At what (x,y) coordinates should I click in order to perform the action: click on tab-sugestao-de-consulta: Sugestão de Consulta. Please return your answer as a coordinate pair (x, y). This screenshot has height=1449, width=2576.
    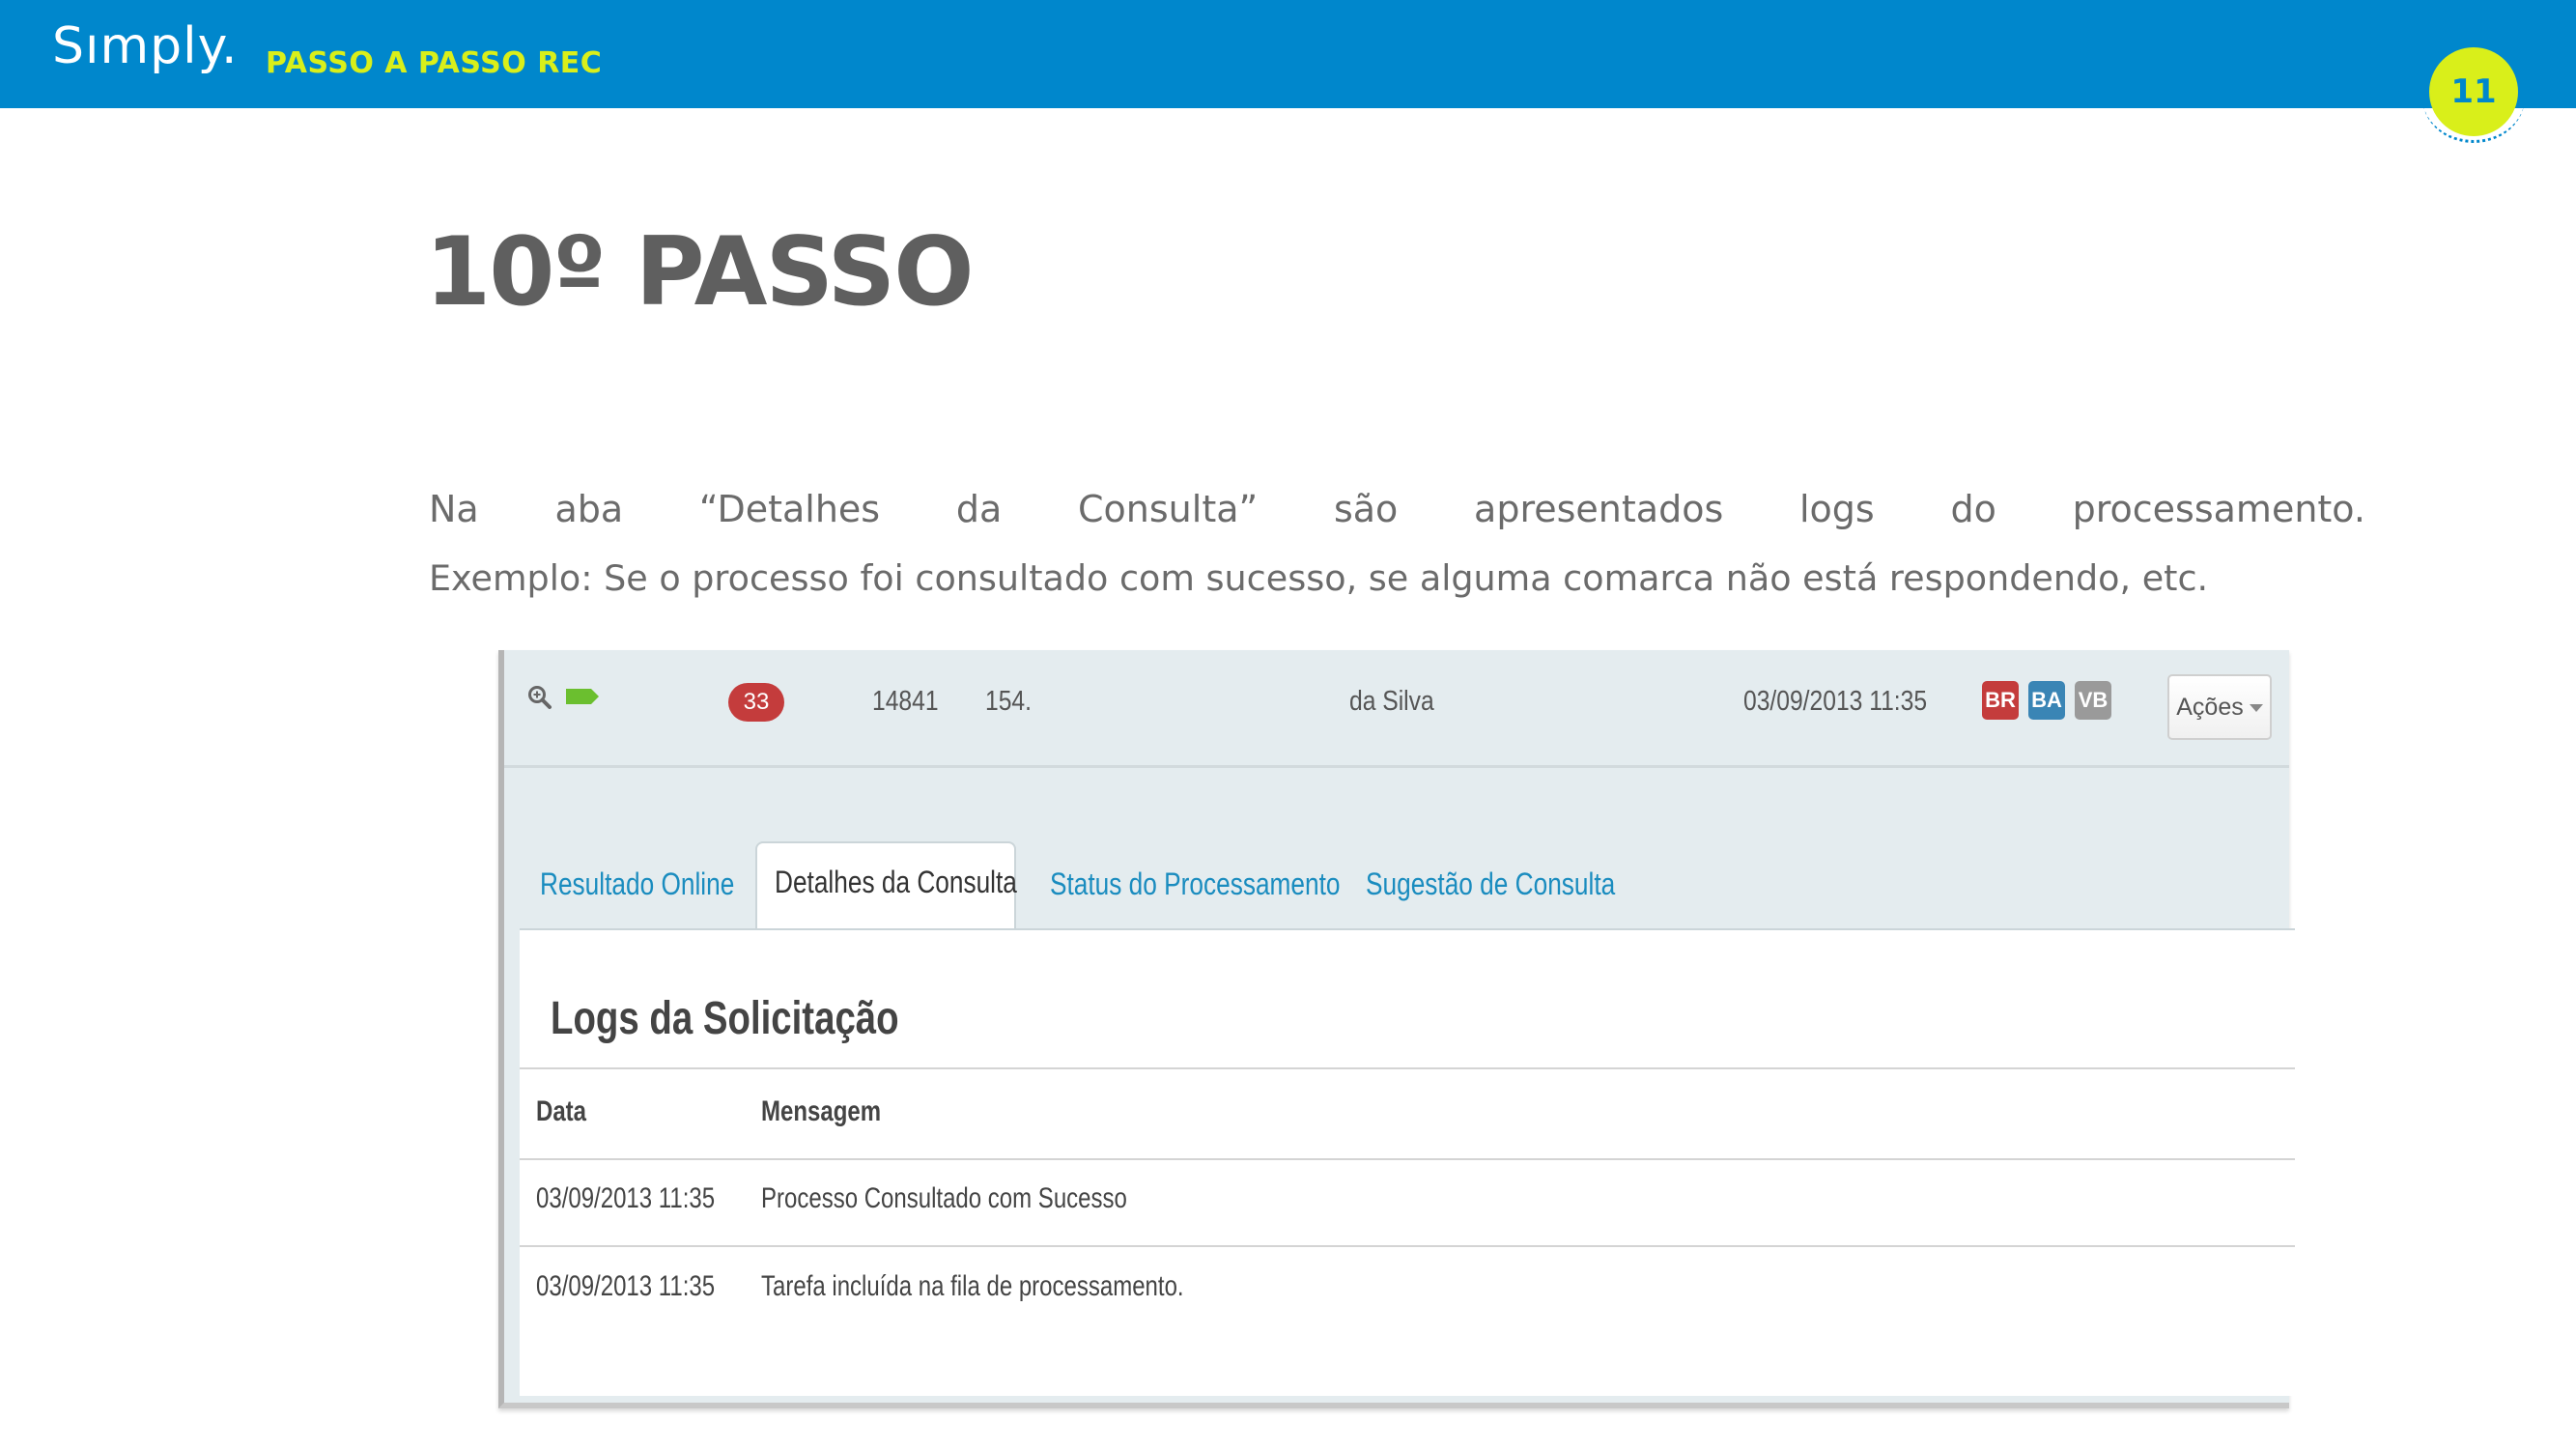
    Looking at the image, I should click on (1490, 884).